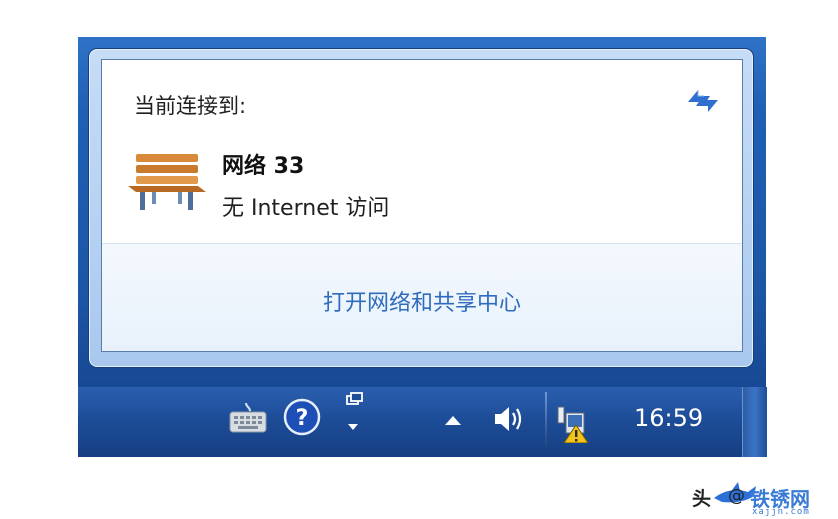  What do you see at coordinates (736, 496) in the screenshot?
I see `watermark-handle: @` at bounding box center [736, 496].